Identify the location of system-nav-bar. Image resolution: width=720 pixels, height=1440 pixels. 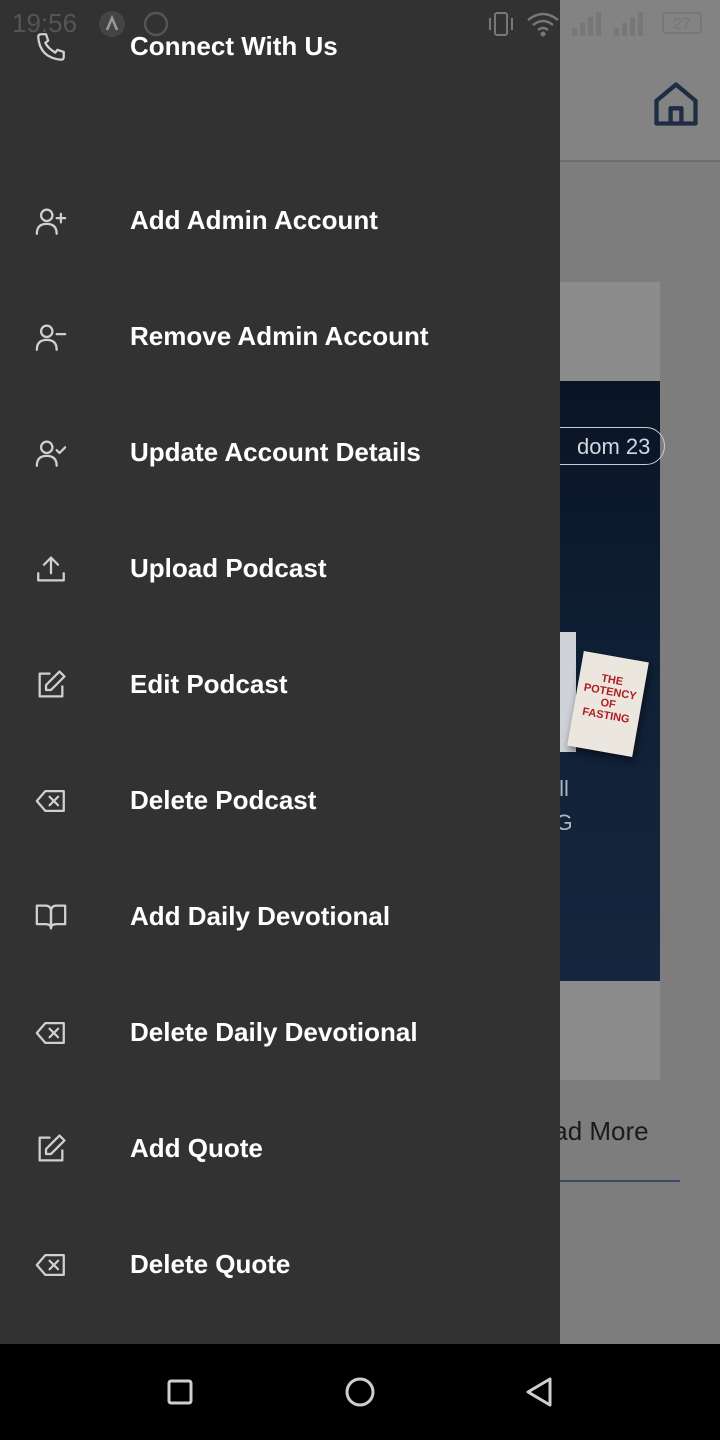
(360, 1392).